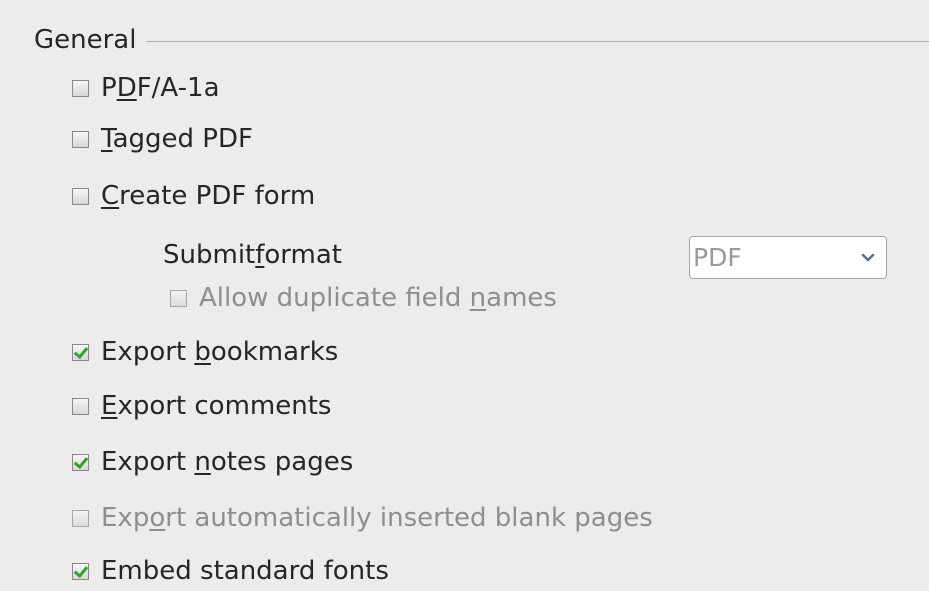 The image size is (929, 591). Describe the element at coordinates (478, 298) in the screenshot. I see `allow-duplicate-label-mnemonic: n` at that location.